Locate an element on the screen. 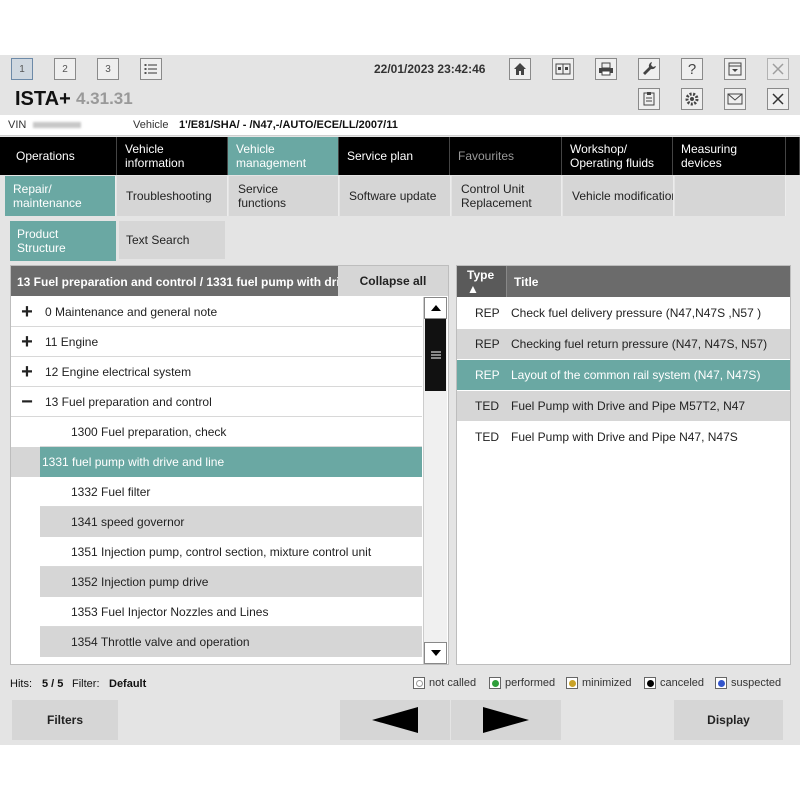 The height and width of the screenshot is (800, 800). tab-vehicle-information: Vehicle information is located at coordinates (172, 156).